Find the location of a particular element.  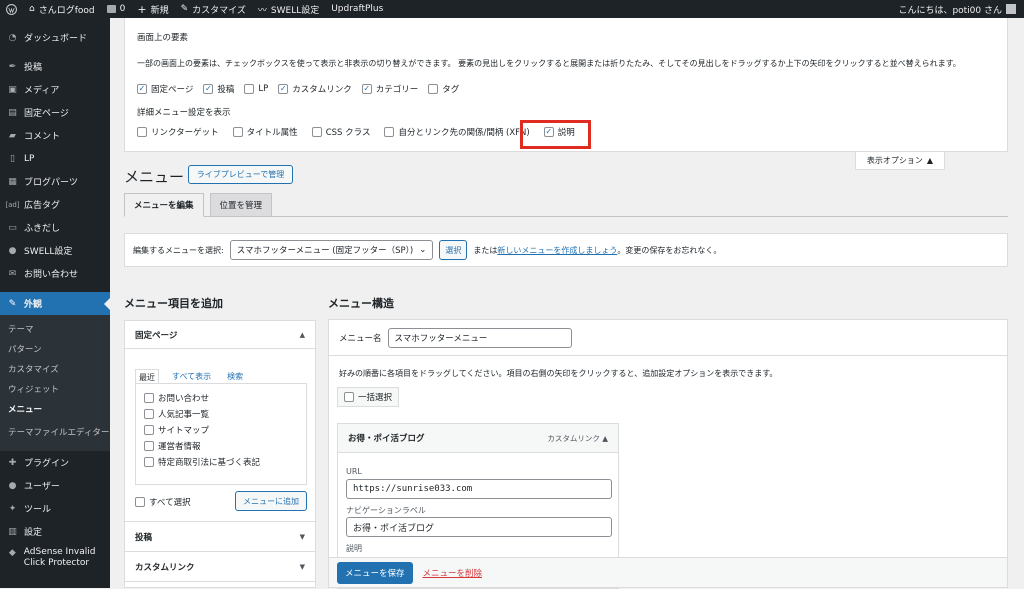

menu-select: スマホフッターメニュー (固定フッター（SP）) ⌄ is located at coordinates (331, 250).